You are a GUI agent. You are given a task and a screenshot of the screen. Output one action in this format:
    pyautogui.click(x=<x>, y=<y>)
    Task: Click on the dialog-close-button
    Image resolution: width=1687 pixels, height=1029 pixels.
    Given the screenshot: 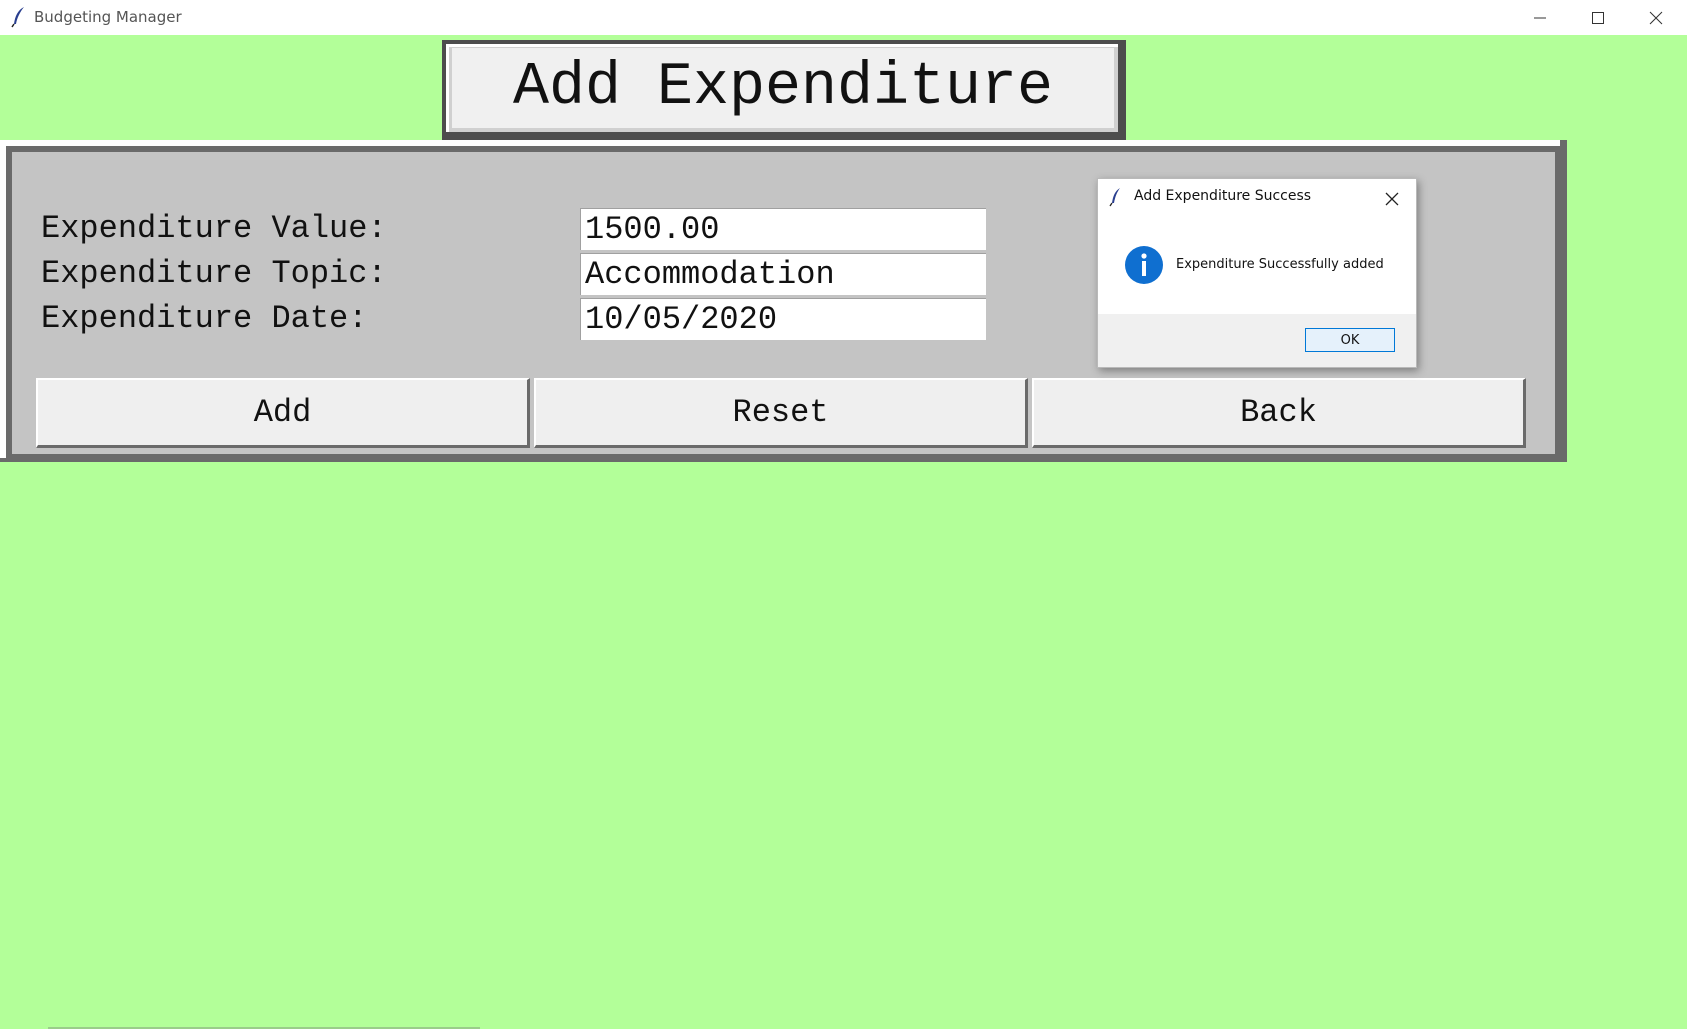 What is the action you would take?
    pyautogui.click(x=1392, y=199)
    